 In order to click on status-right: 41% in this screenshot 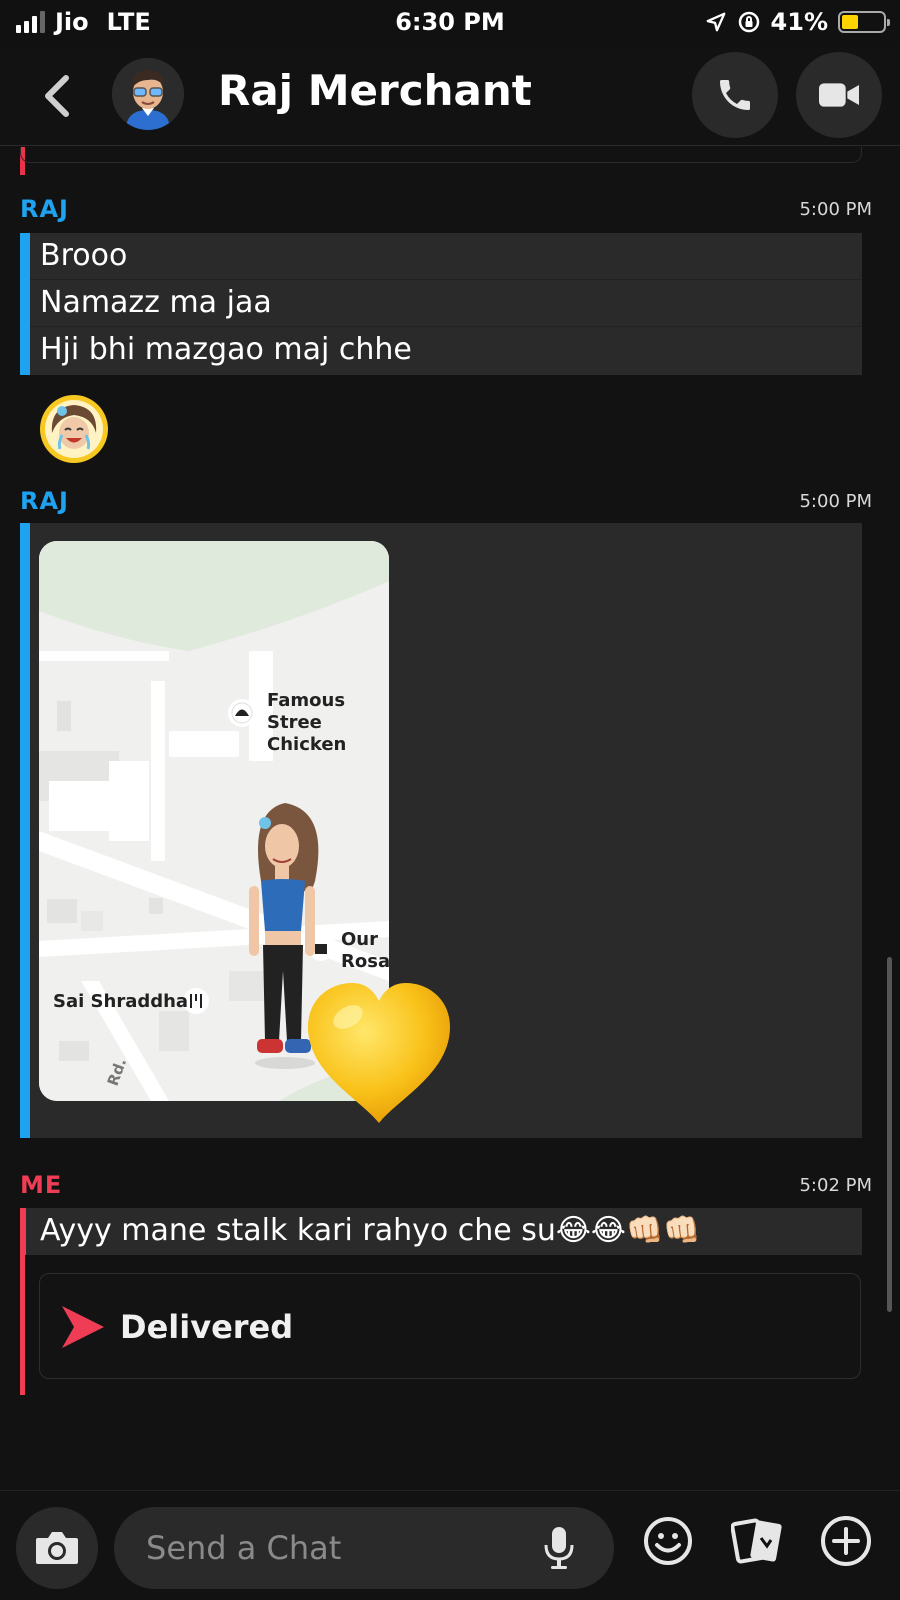, I will do `click(797, 22)`.